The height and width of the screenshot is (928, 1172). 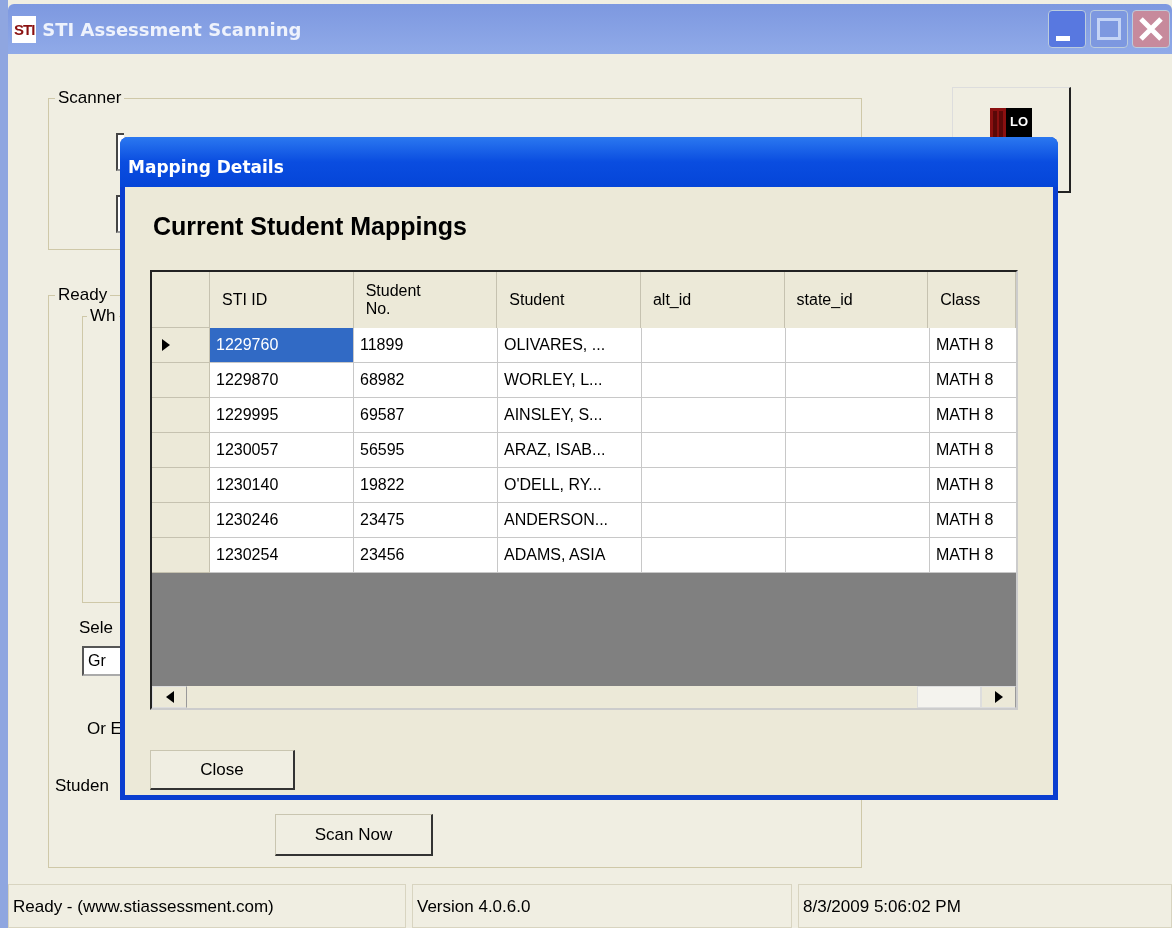 I want to click on right-arrow-icon, so click(x=998, y=697).